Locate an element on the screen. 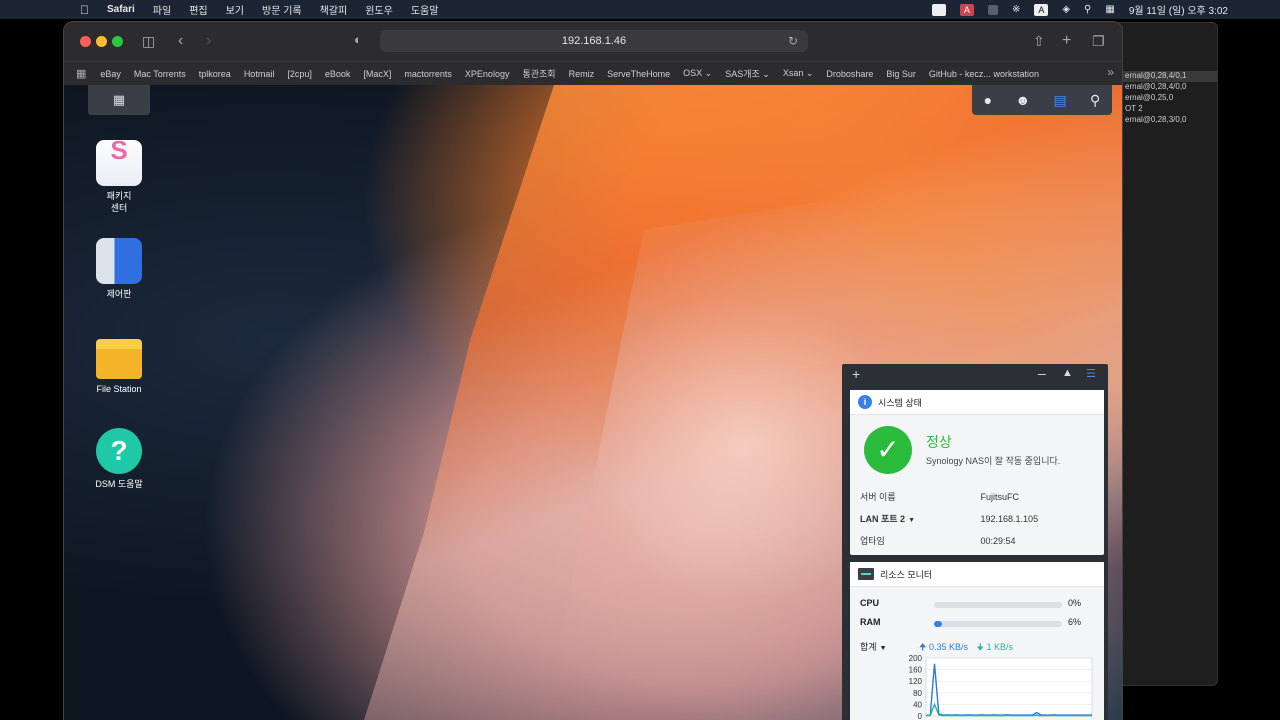  spotlight-icon: ⚲ is located at coordinates (1087, 9).